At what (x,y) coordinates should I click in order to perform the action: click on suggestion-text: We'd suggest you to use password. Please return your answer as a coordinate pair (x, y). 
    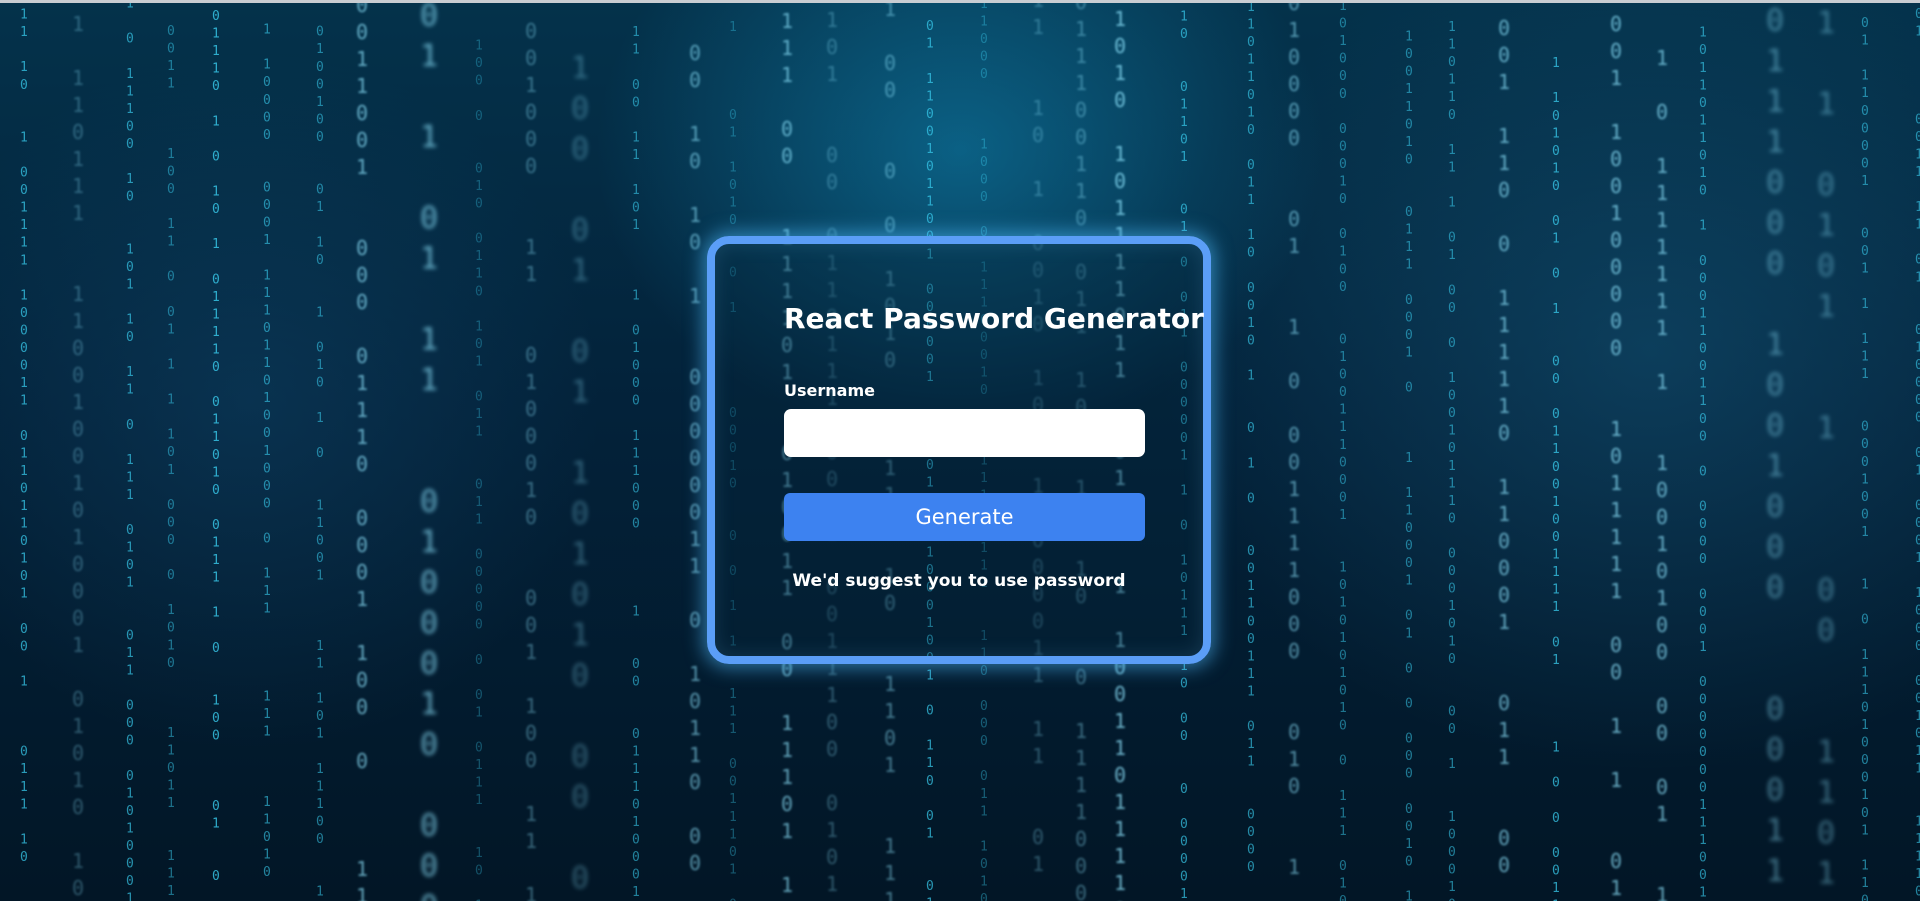
    Looking at the image, I should click on (959, 581).